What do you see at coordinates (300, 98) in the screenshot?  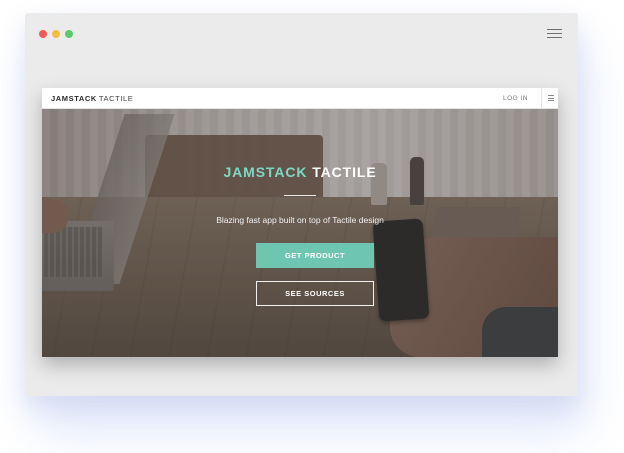 I see `site-navbar: JAMSTACK TACTILE LOG IN` at bounding box center [300, 98].